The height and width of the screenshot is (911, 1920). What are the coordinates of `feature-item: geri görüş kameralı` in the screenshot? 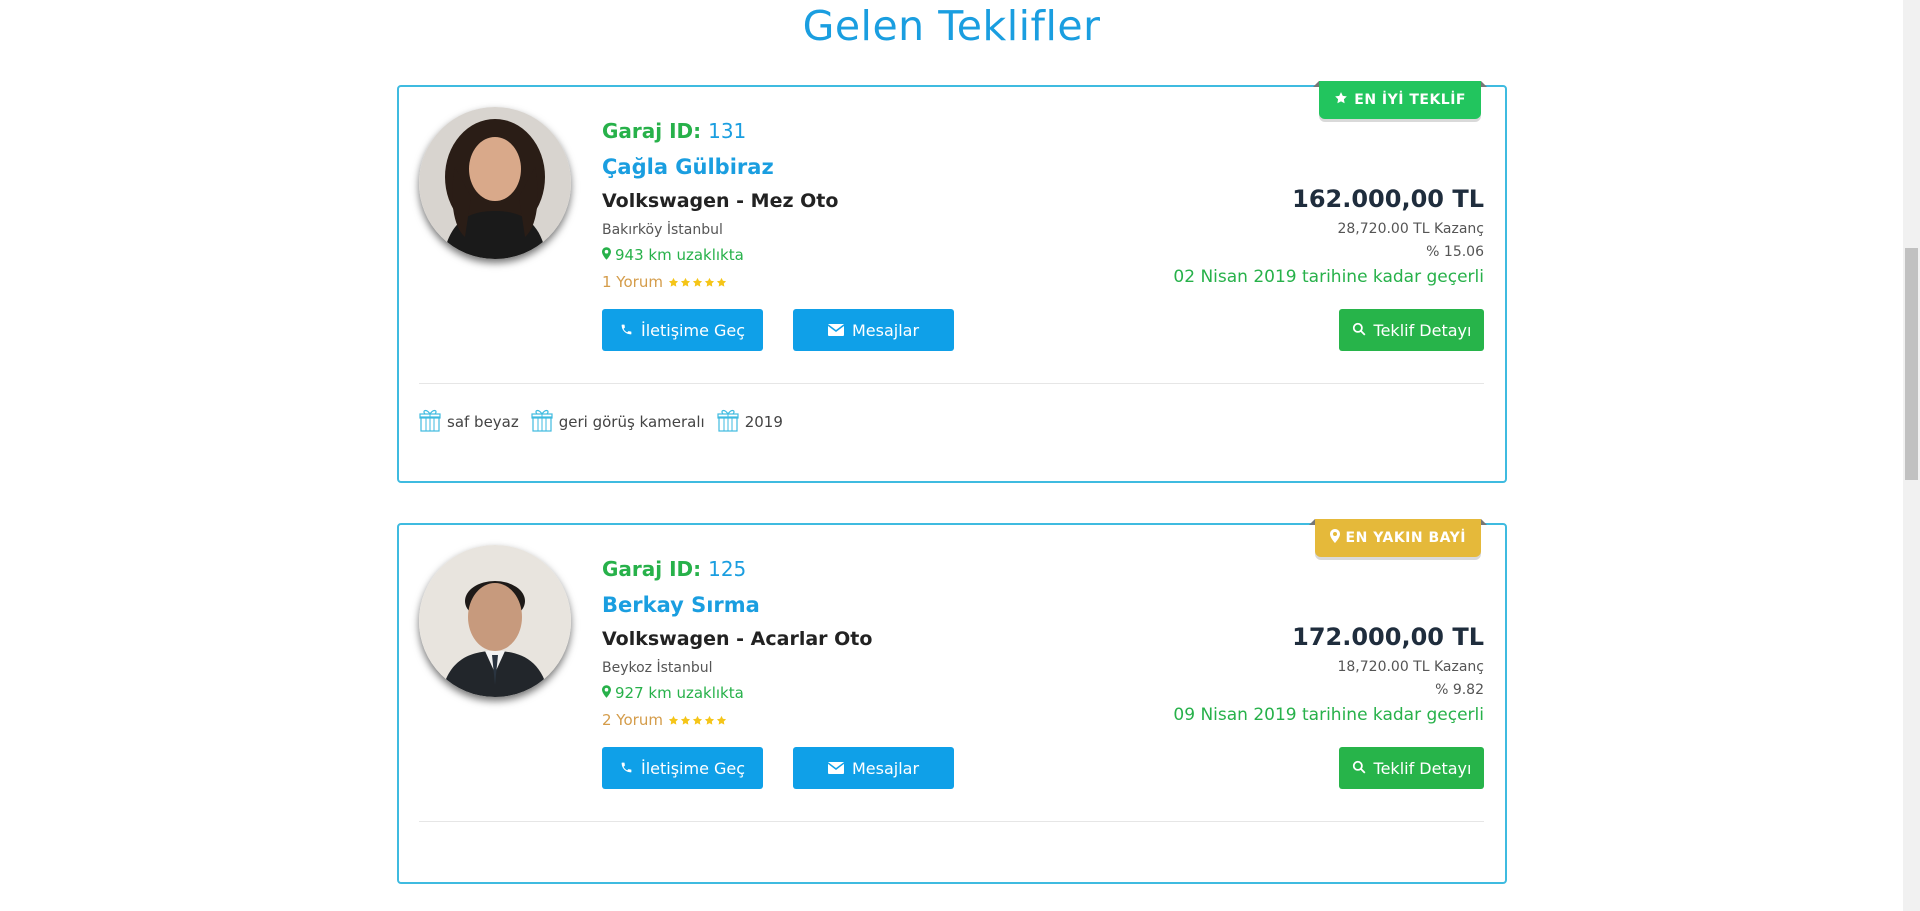 It's located at (618, 422).